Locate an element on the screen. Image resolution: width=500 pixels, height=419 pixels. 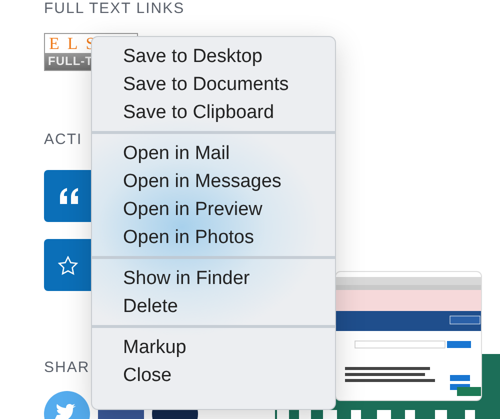
section-heading: SHAR is located at coordinates (67, 368).